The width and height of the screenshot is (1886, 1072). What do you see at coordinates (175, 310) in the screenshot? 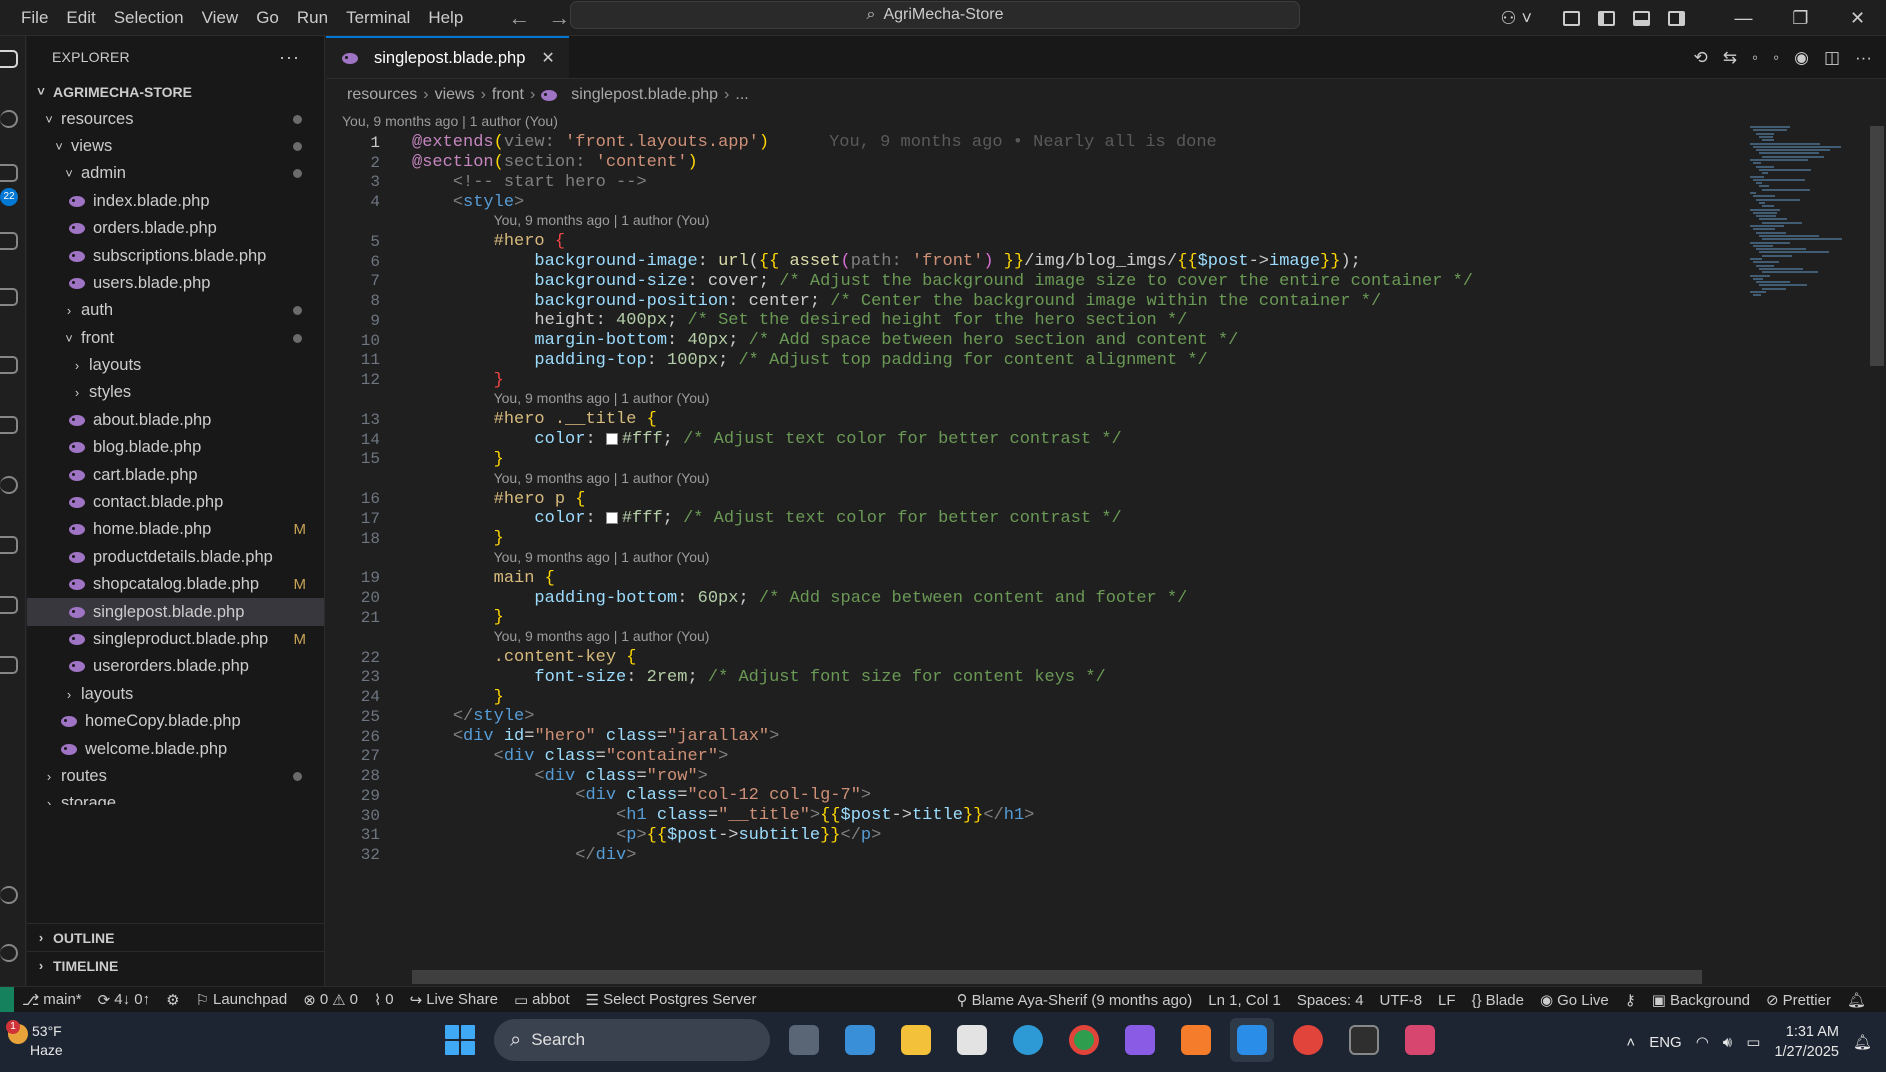
I see `folder-item: › auth` at bounding box center [175, 310].